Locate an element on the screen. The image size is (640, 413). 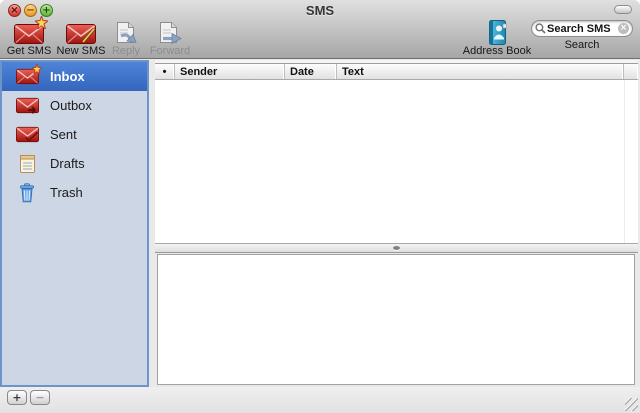
column-header-unread: • is located at coordinates (165, 71).